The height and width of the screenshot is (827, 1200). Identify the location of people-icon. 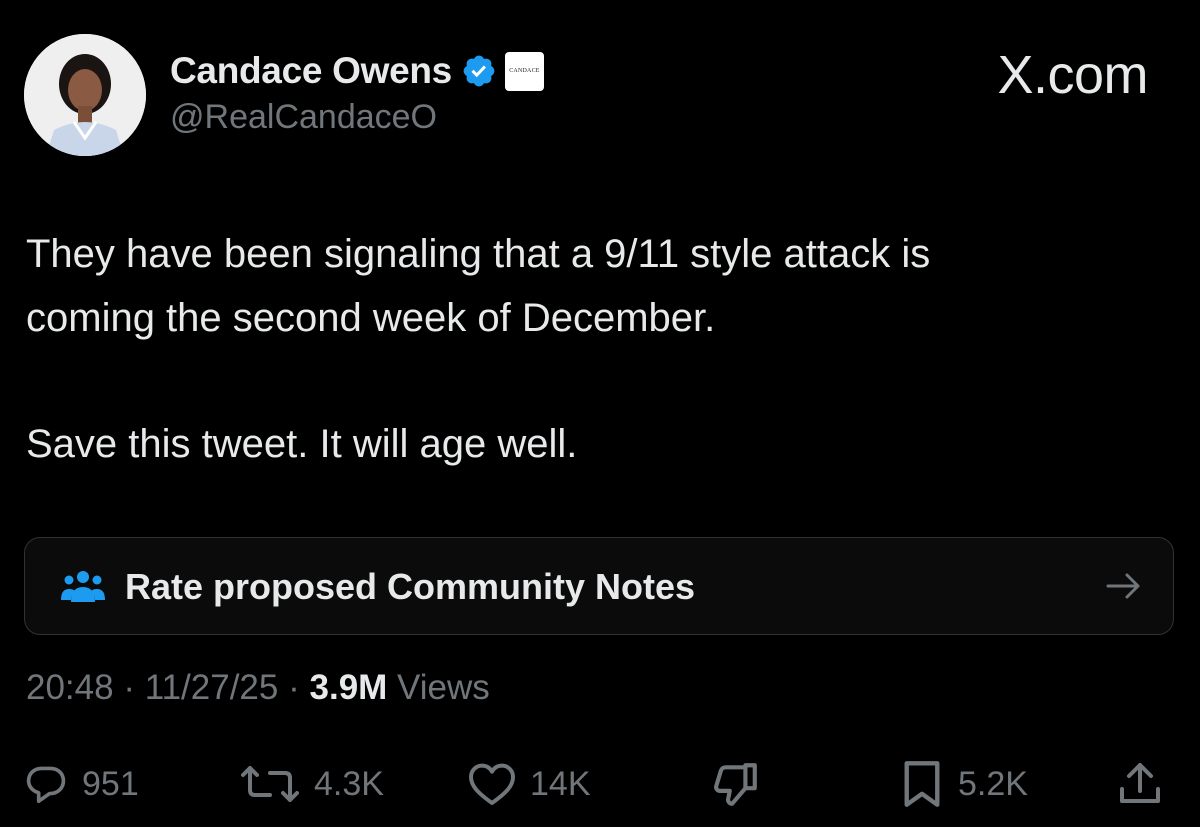
(83, 586).